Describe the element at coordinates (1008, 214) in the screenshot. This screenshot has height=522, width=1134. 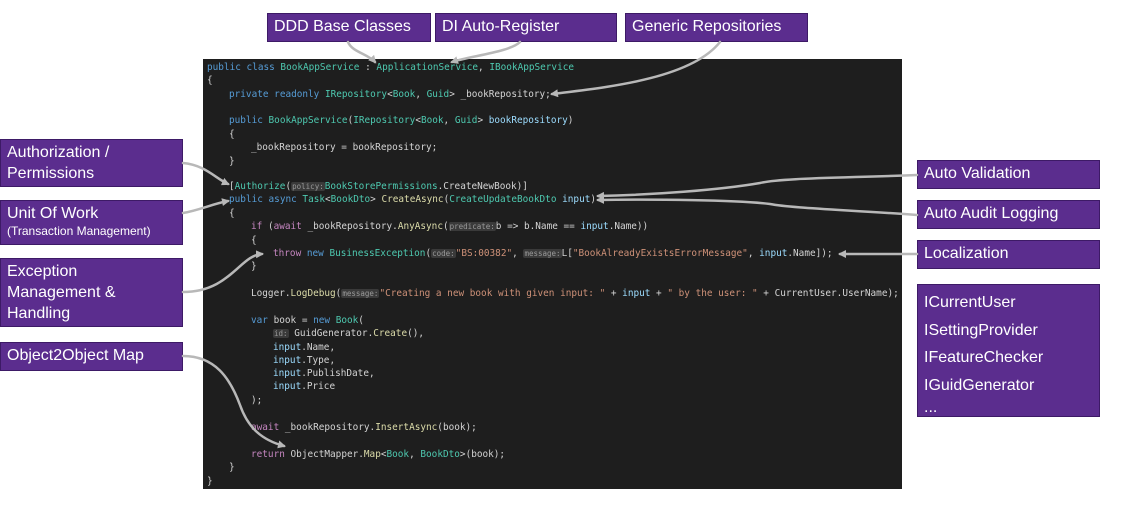
I see `auto-audit-logging-label: Auto Audit Logging` at that location.